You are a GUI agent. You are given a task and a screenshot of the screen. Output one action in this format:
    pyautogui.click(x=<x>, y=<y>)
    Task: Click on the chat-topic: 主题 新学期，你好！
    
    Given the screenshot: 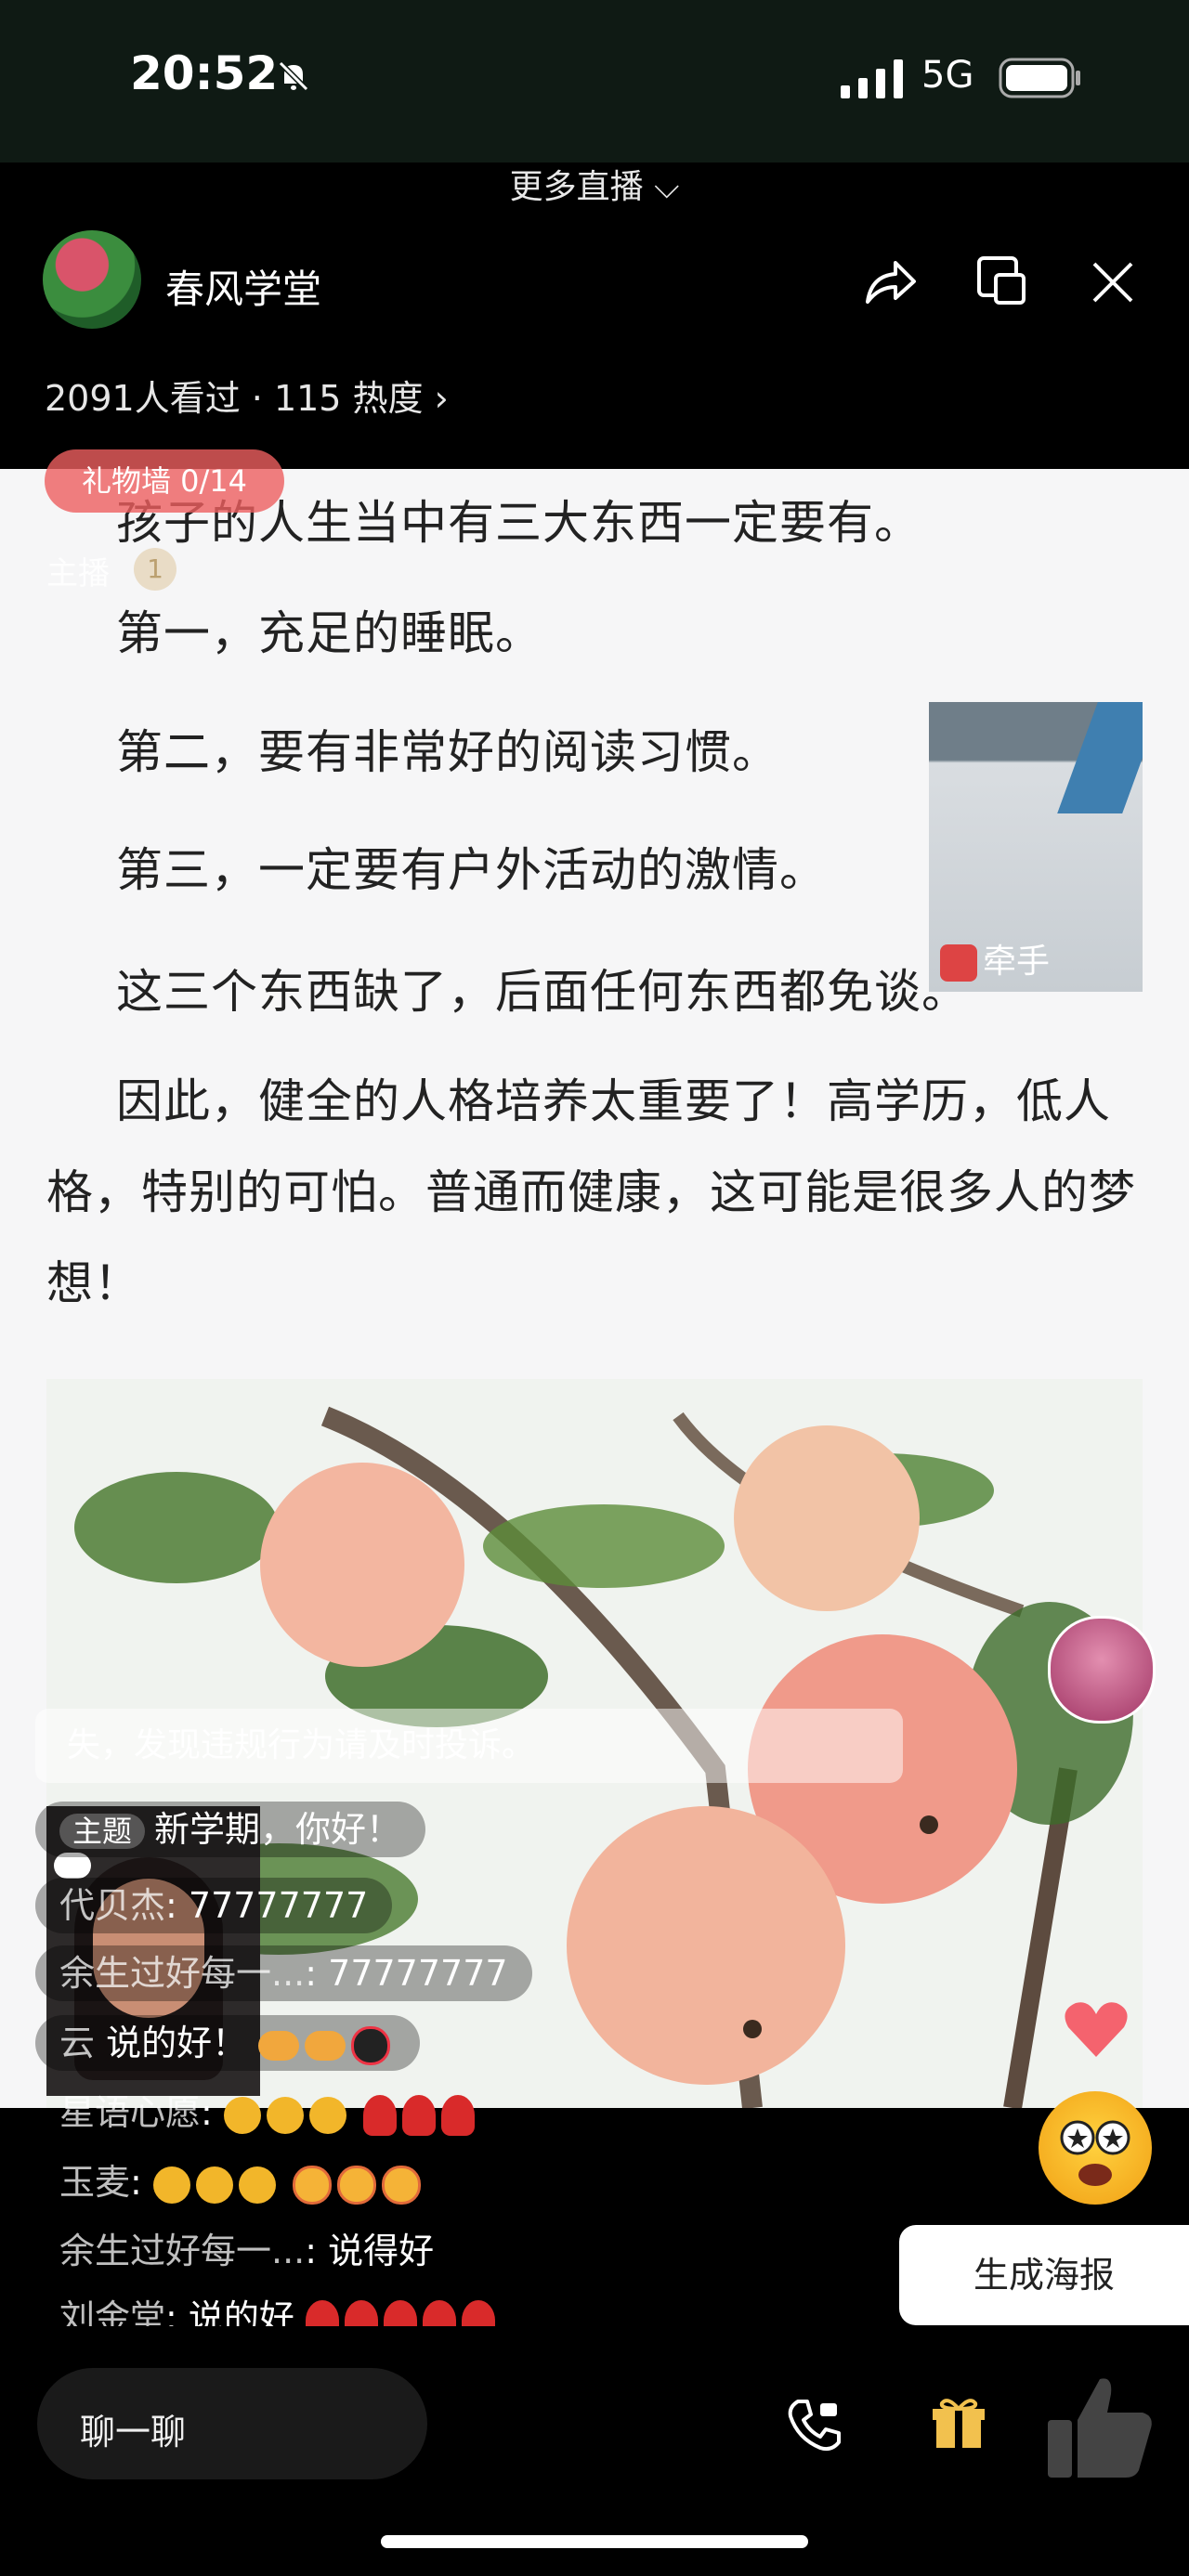 What is the action you would take?
    pyautogui.click(x=230, y=1829)
    